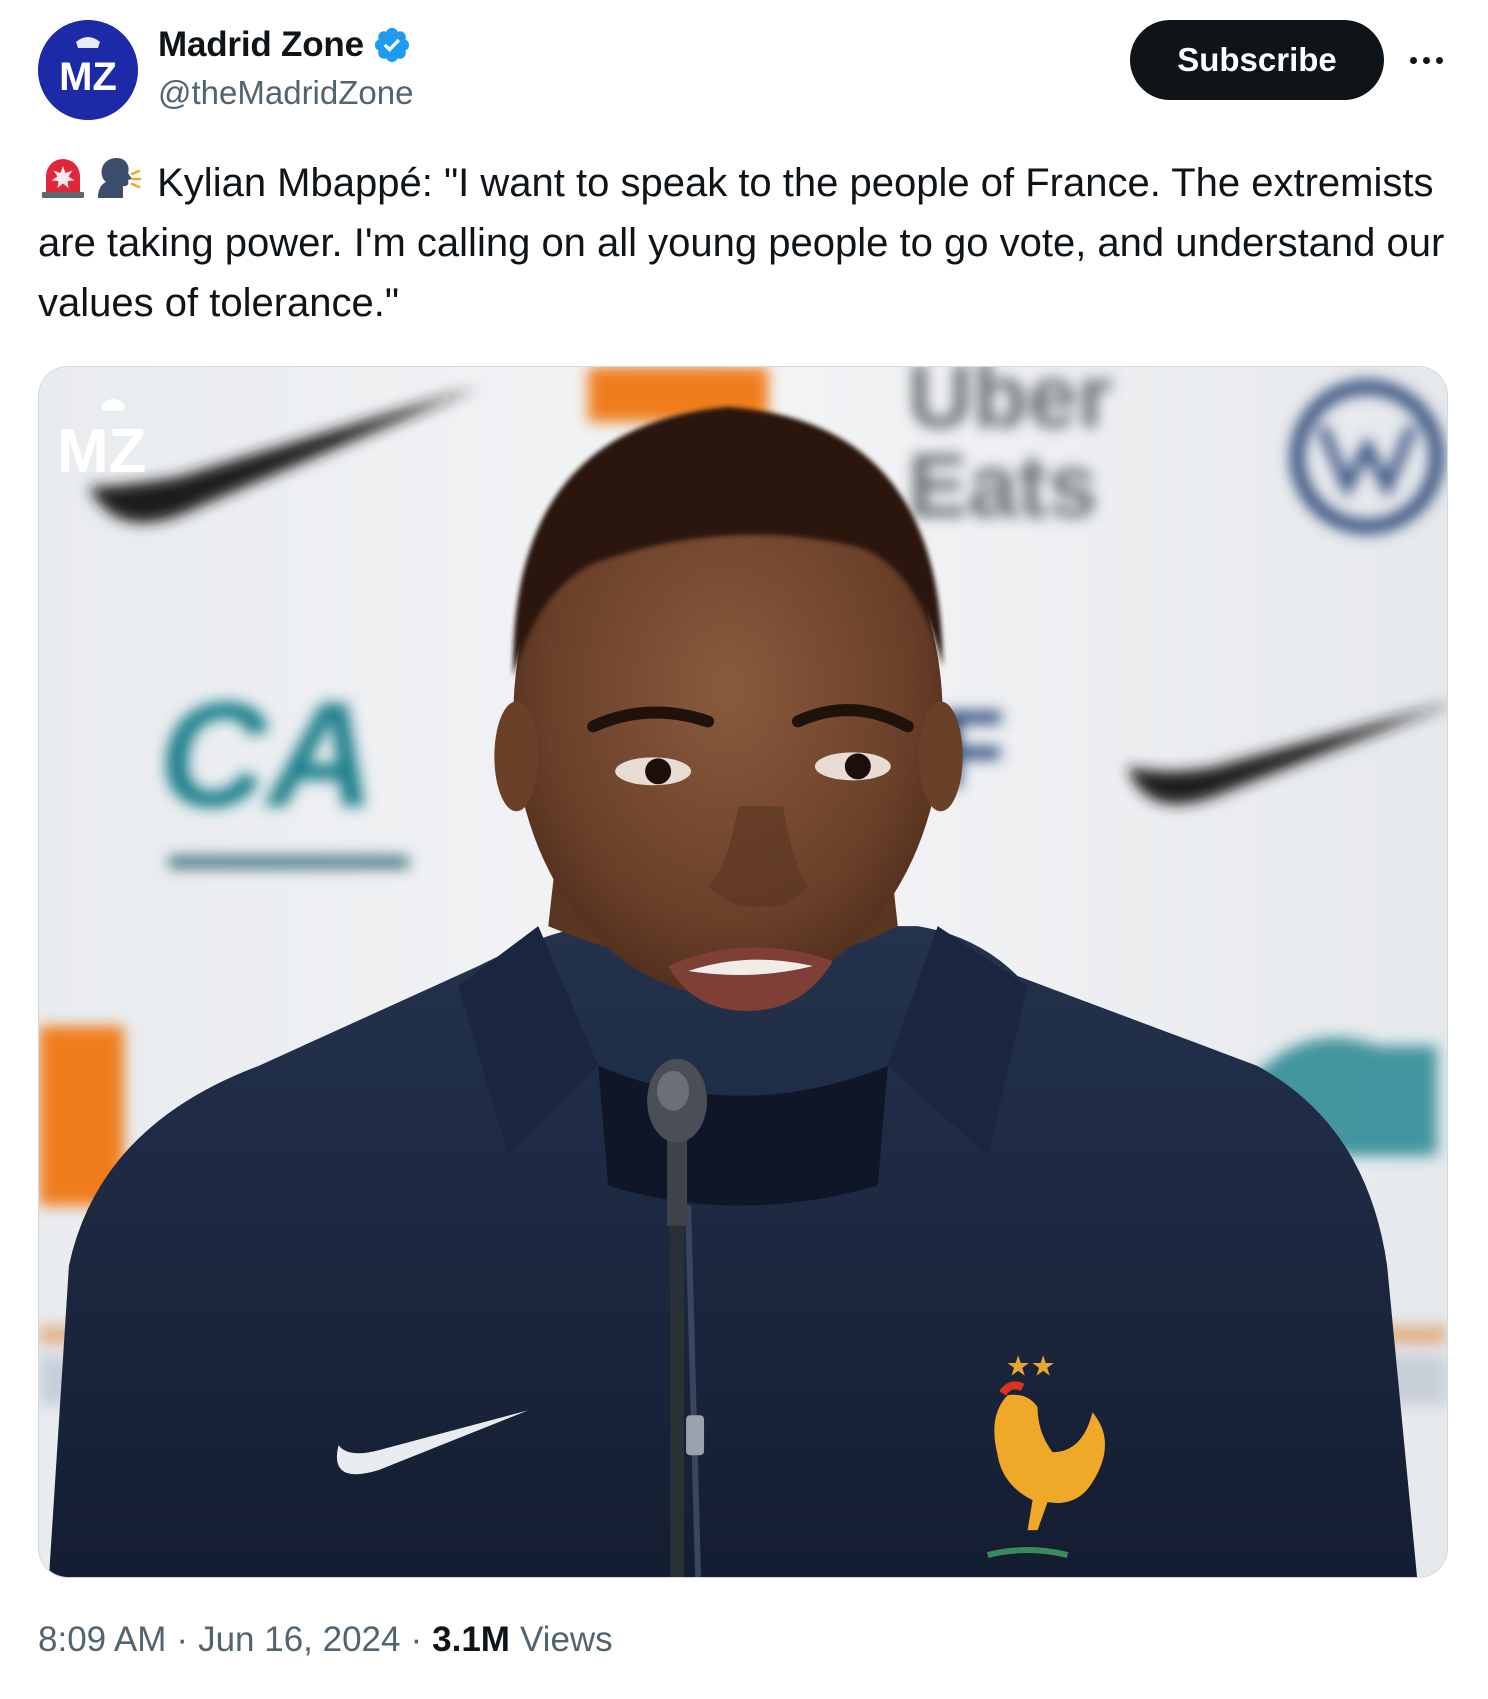  Describe the element at coordinates (285, 93) in the screenshot. I see `author-handle: @theMadridZone` at that location.